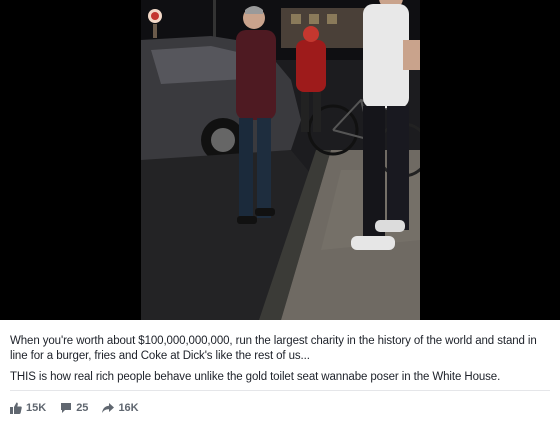 This screenshot has width=560, height=421. I want to click on comment-button: 25, so click(74, 408).